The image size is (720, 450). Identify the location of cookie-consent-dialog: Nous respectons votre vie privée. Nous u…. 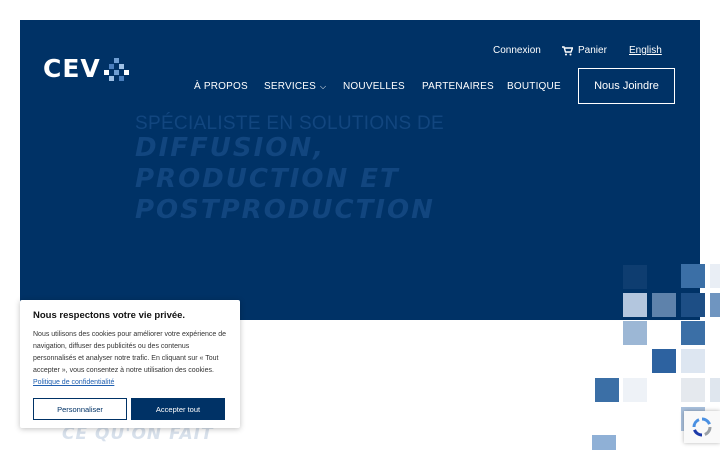
(130, 364).